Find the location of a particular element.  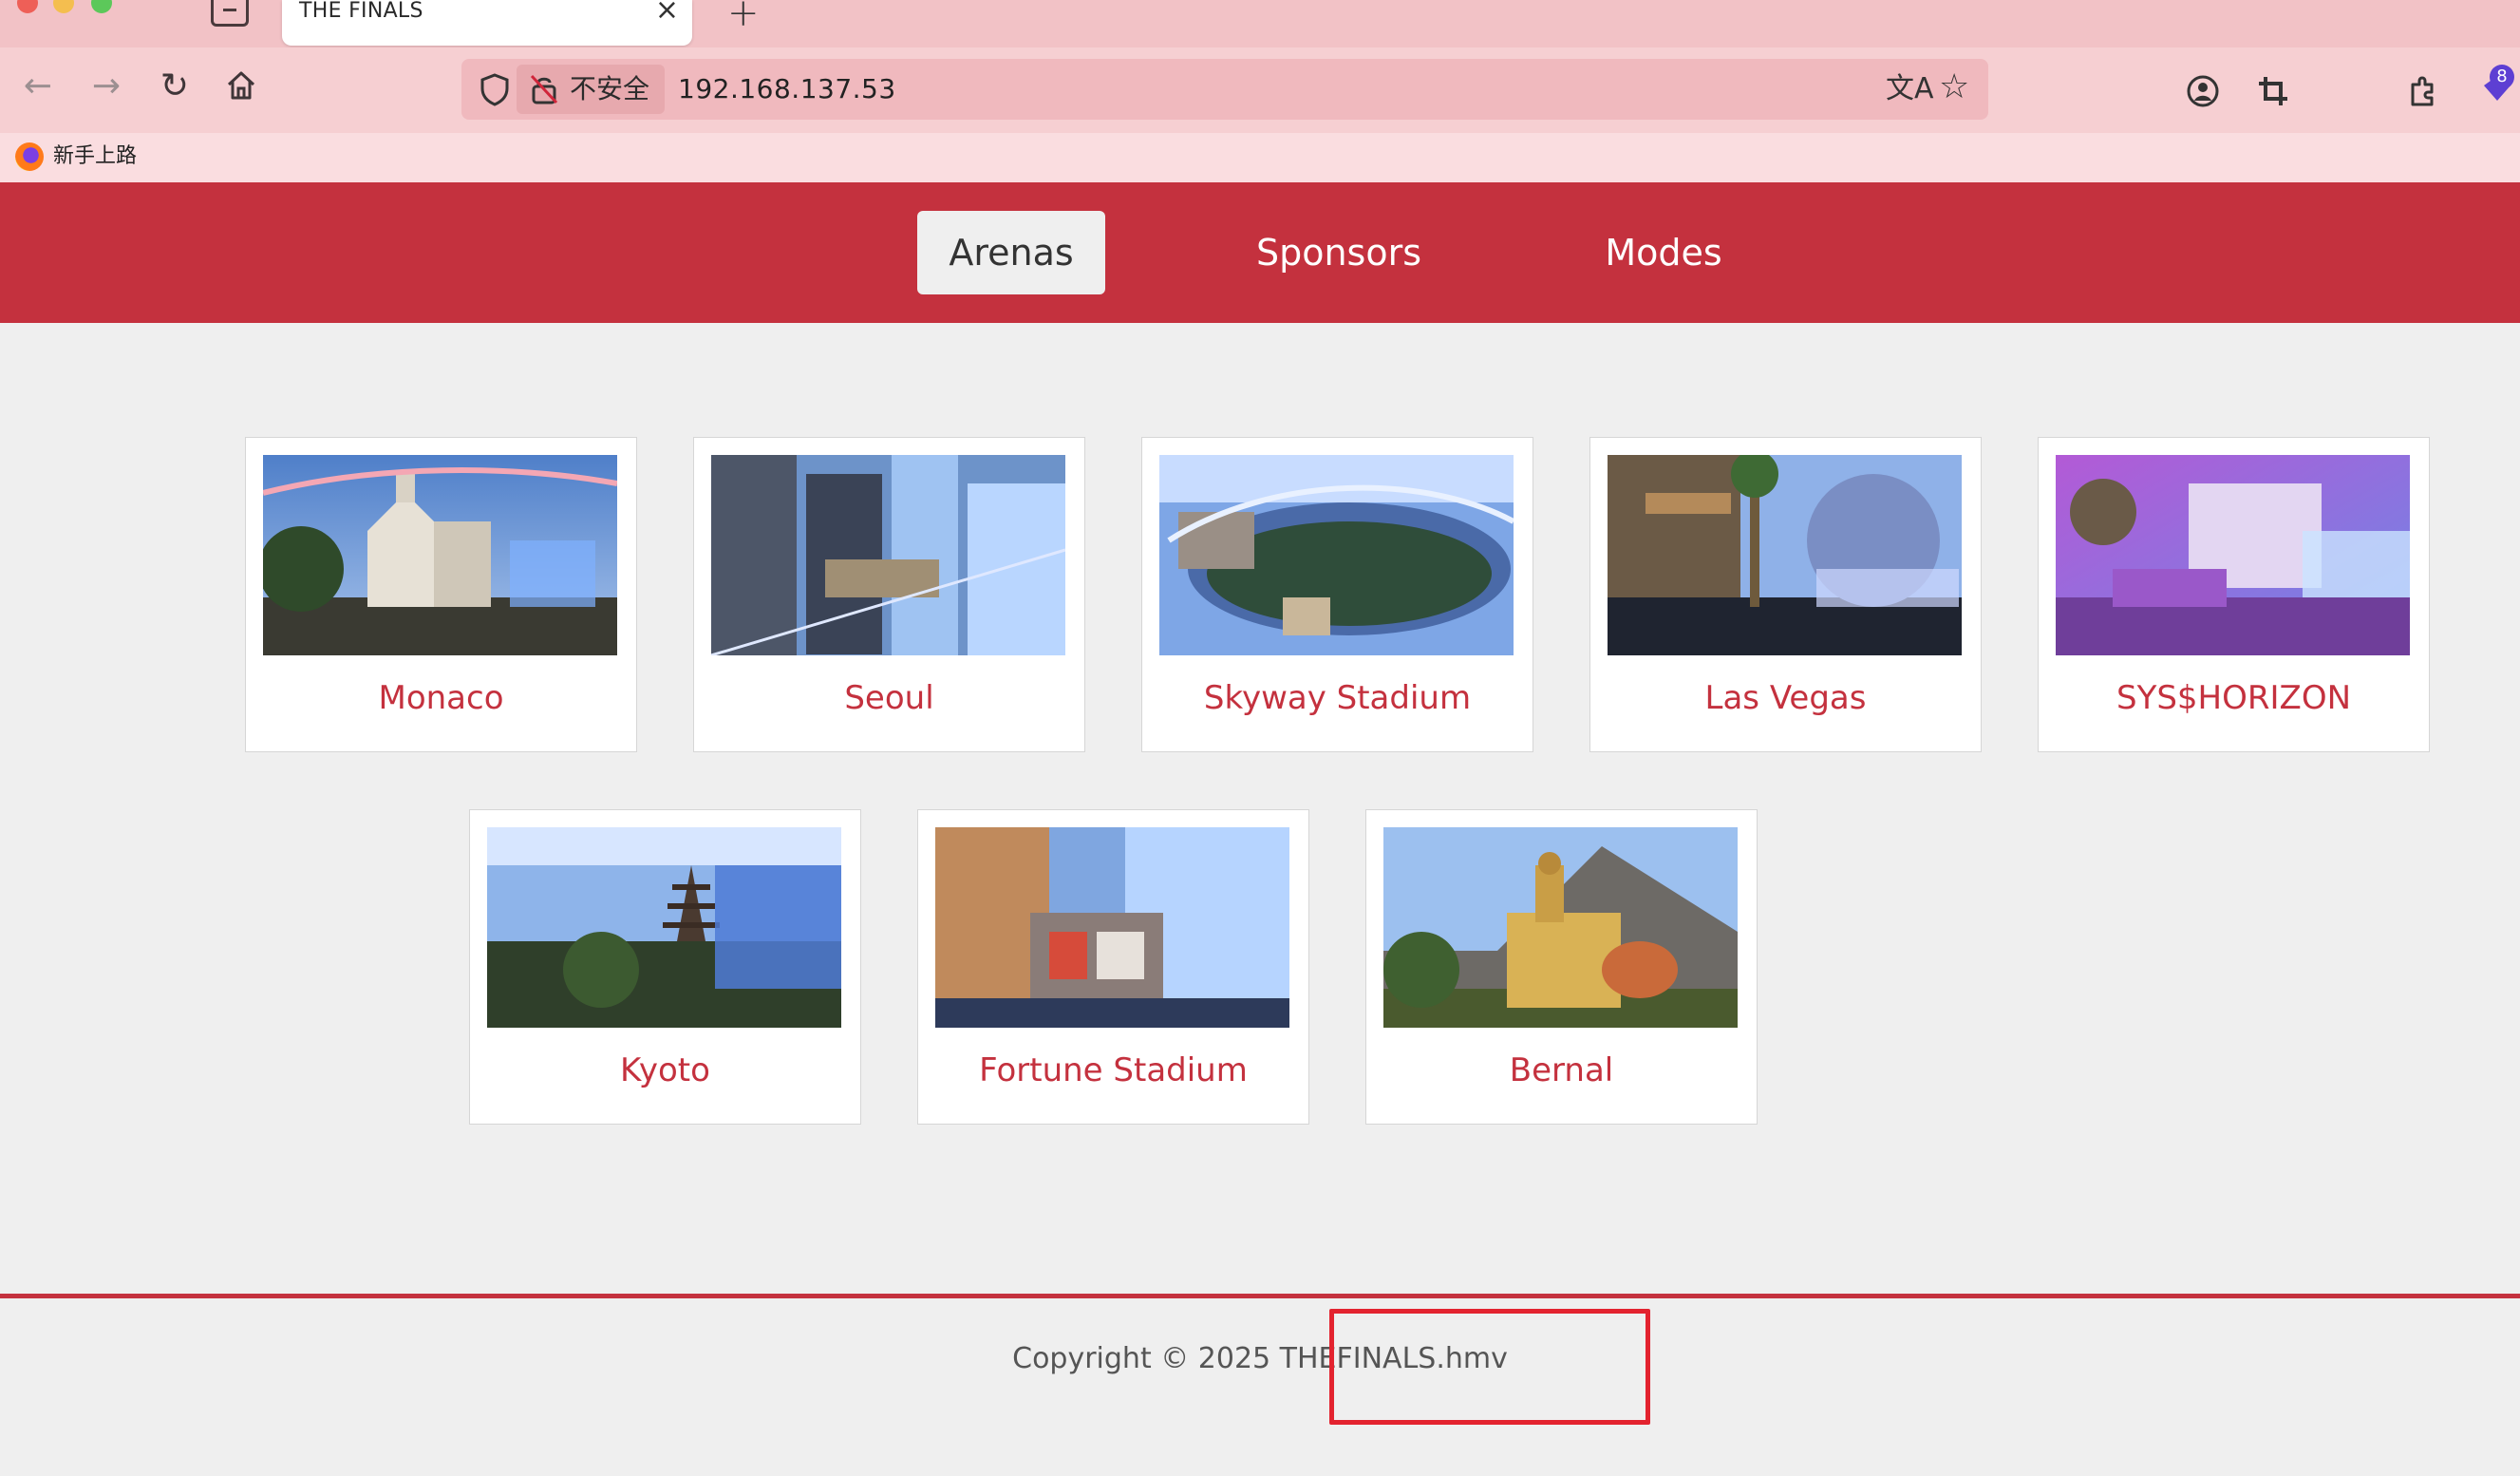

arena-card-bernal: Bernal is located at coordinates (1561, 967).